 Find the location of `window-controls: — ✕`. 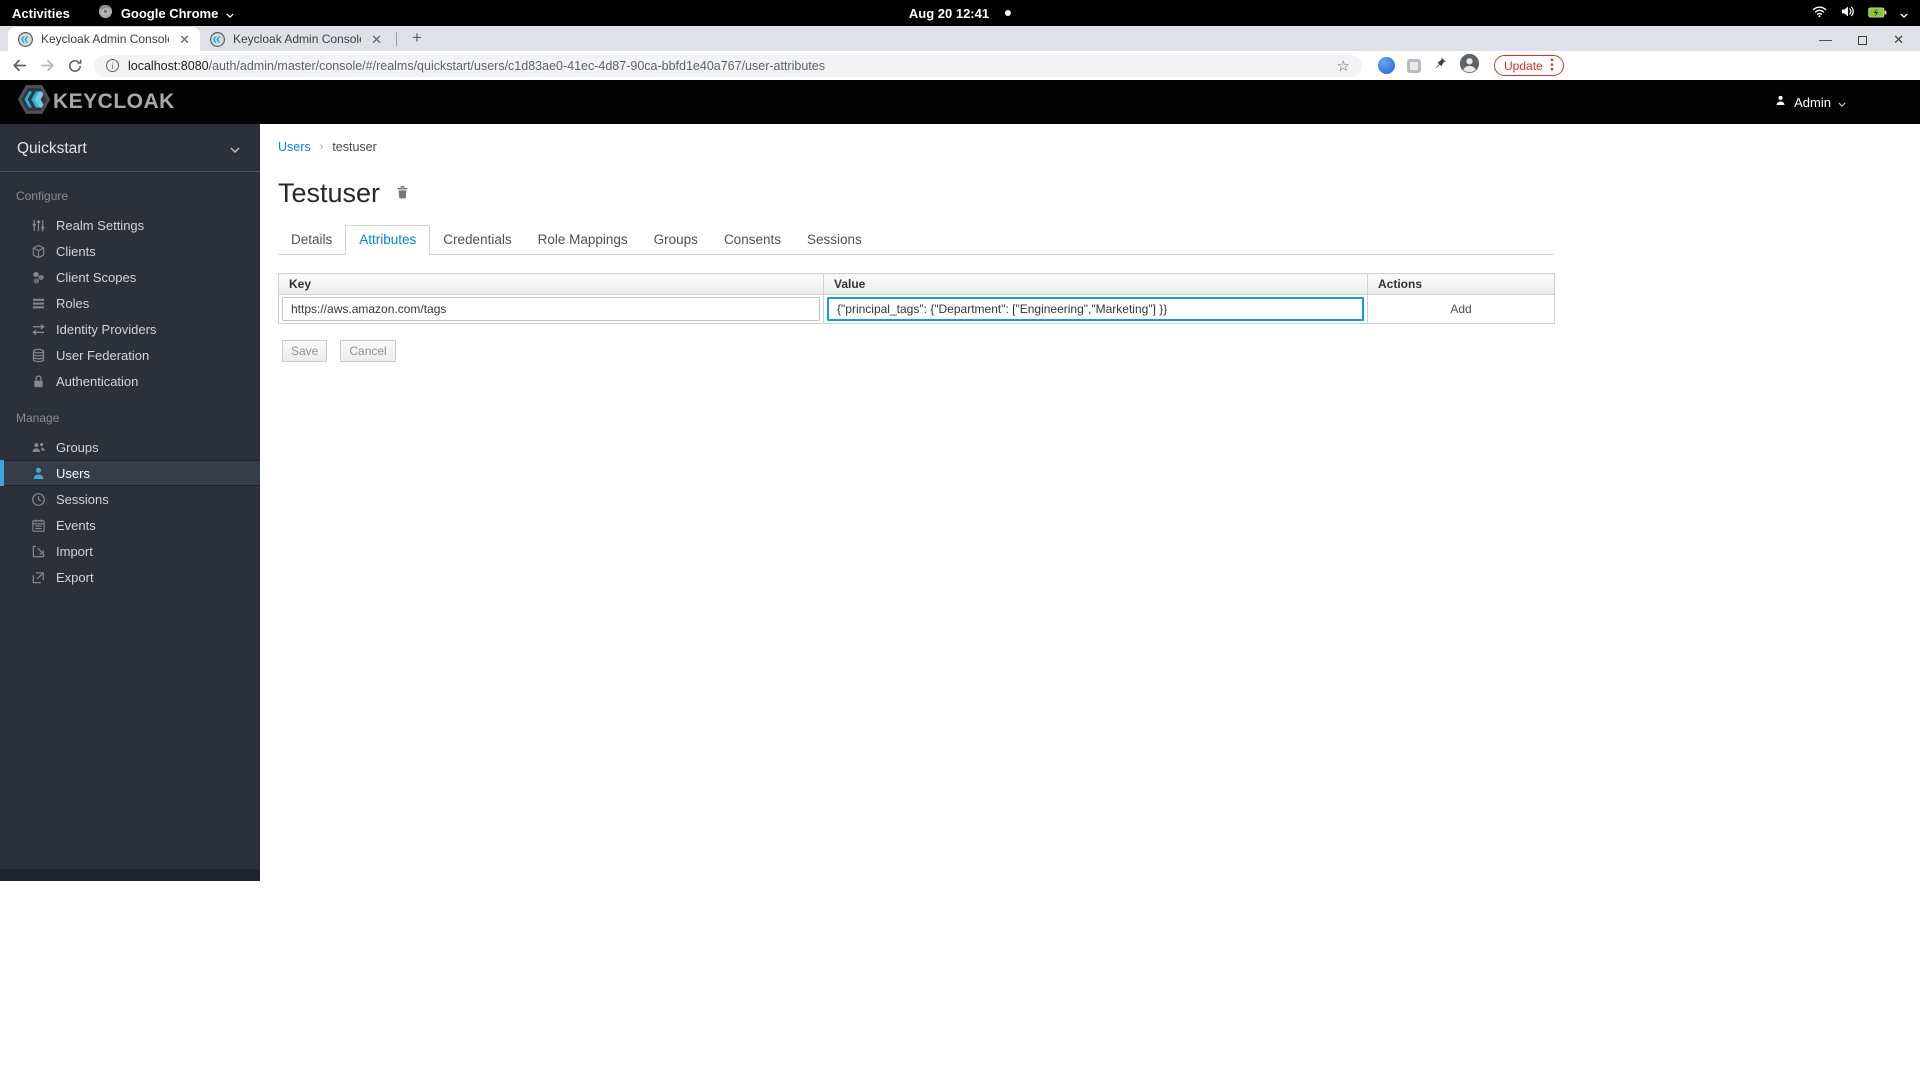

window-controls: — ✕ is located at coordinates (1869, 42).